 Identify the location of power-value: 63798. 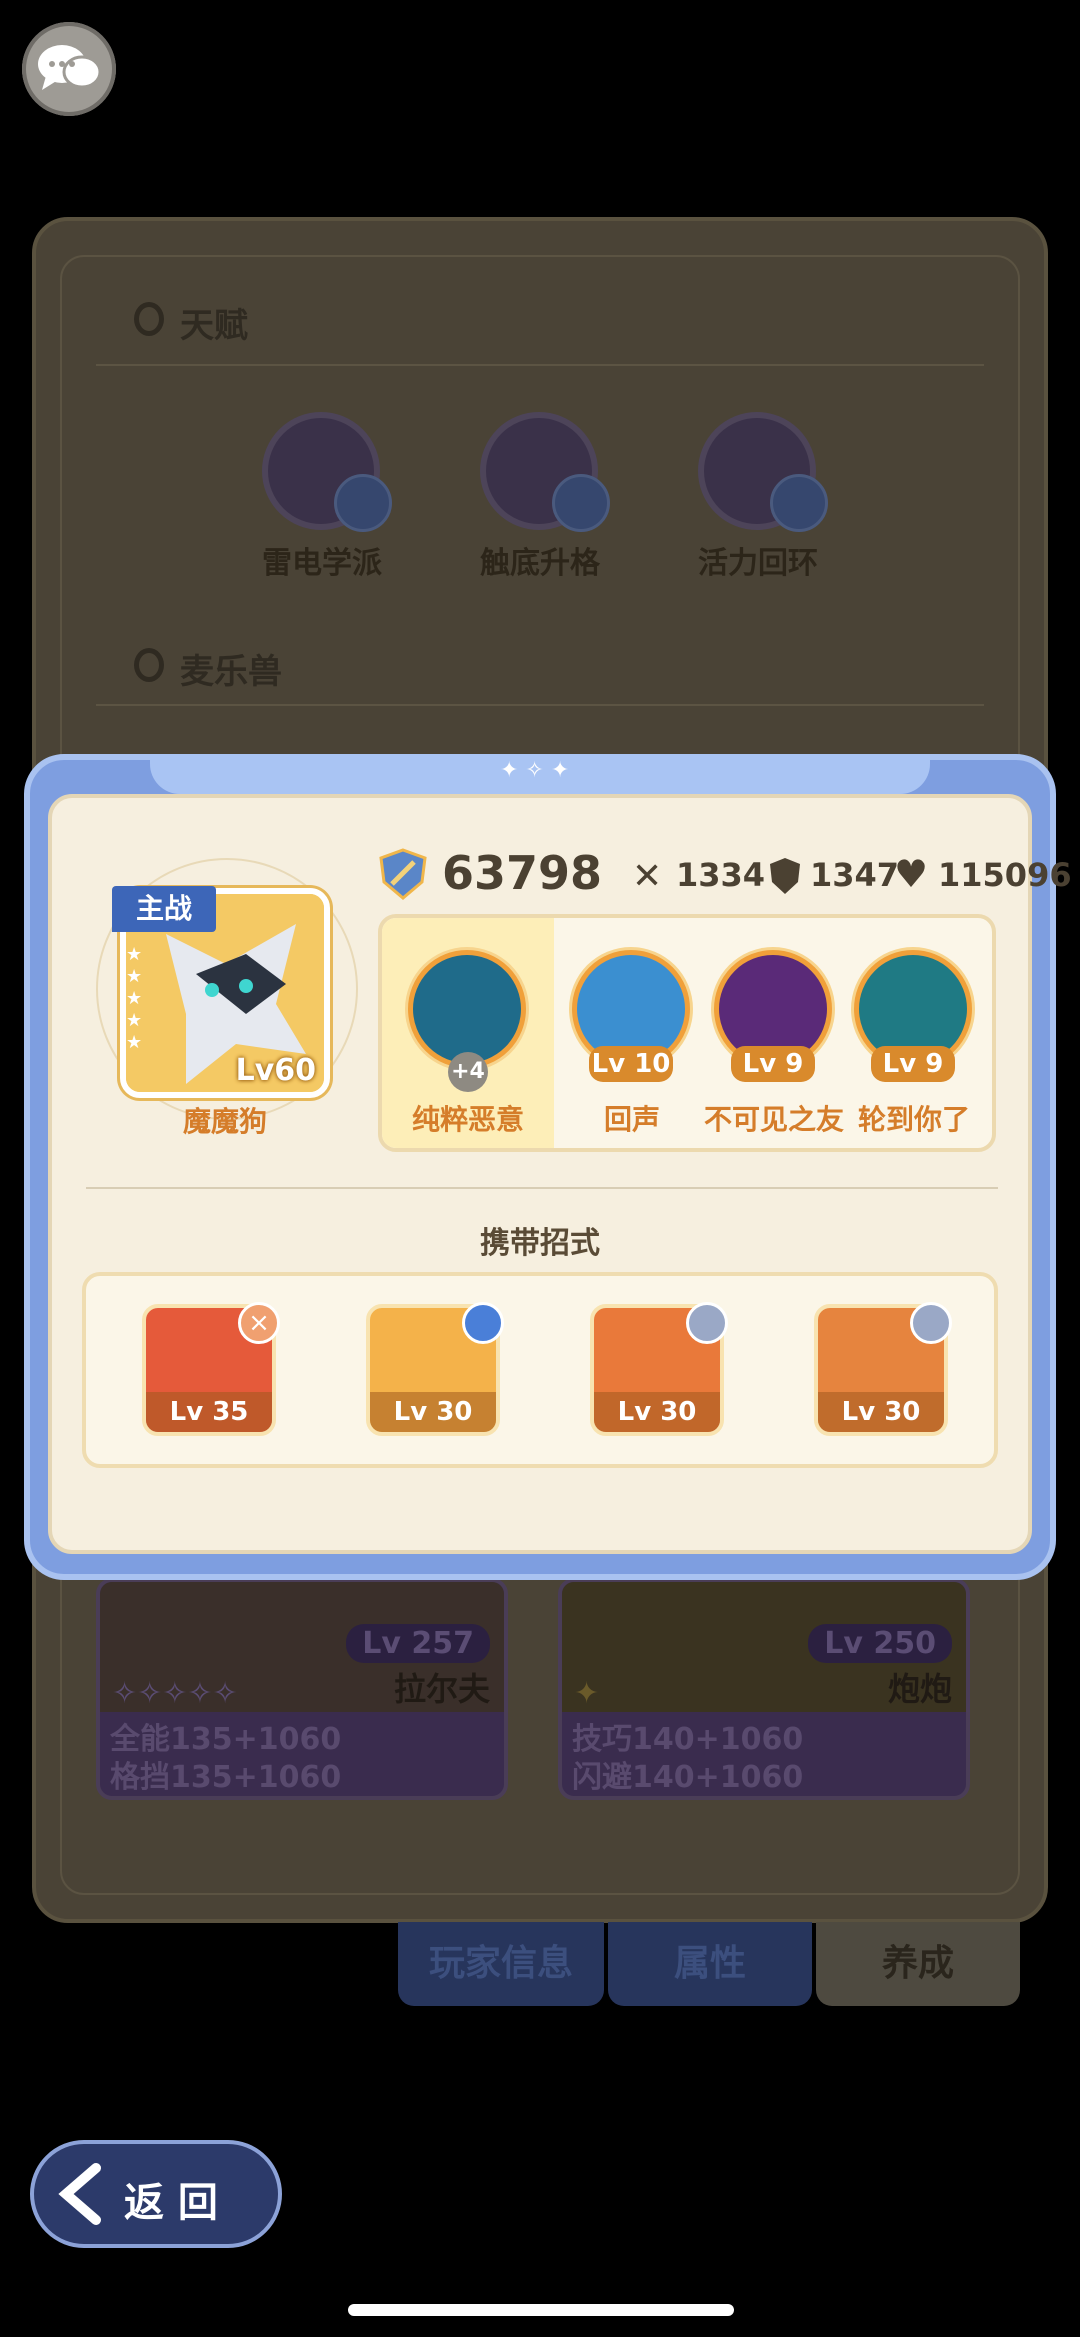
(522, 873).